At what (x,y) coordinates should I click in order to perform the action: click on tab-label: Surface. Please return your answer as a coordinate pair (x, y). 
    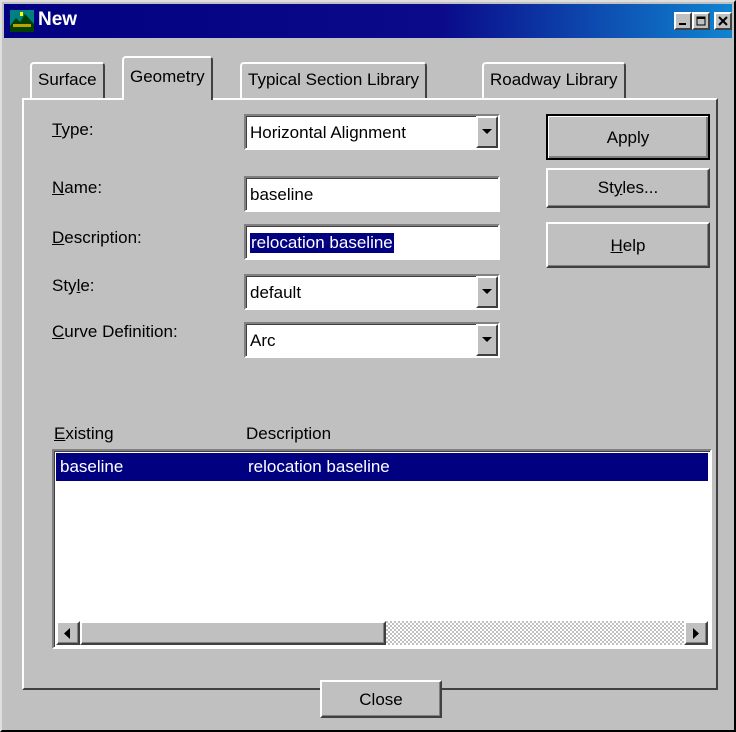
    Looking at the image, I should click on (67, 79).